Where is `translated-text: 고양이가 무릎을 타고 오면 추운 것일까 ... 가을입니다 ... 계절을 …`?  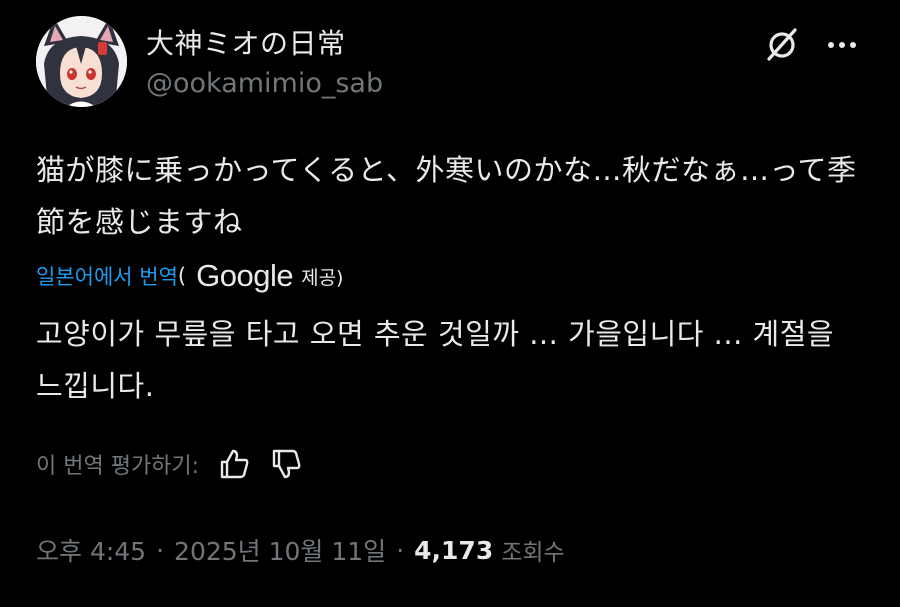
translated-text: 고양이가 무릎을 타고 오면 추운 것일까 ... 가을입니다 ... 계절을 … is located at coordinates (435, 360).